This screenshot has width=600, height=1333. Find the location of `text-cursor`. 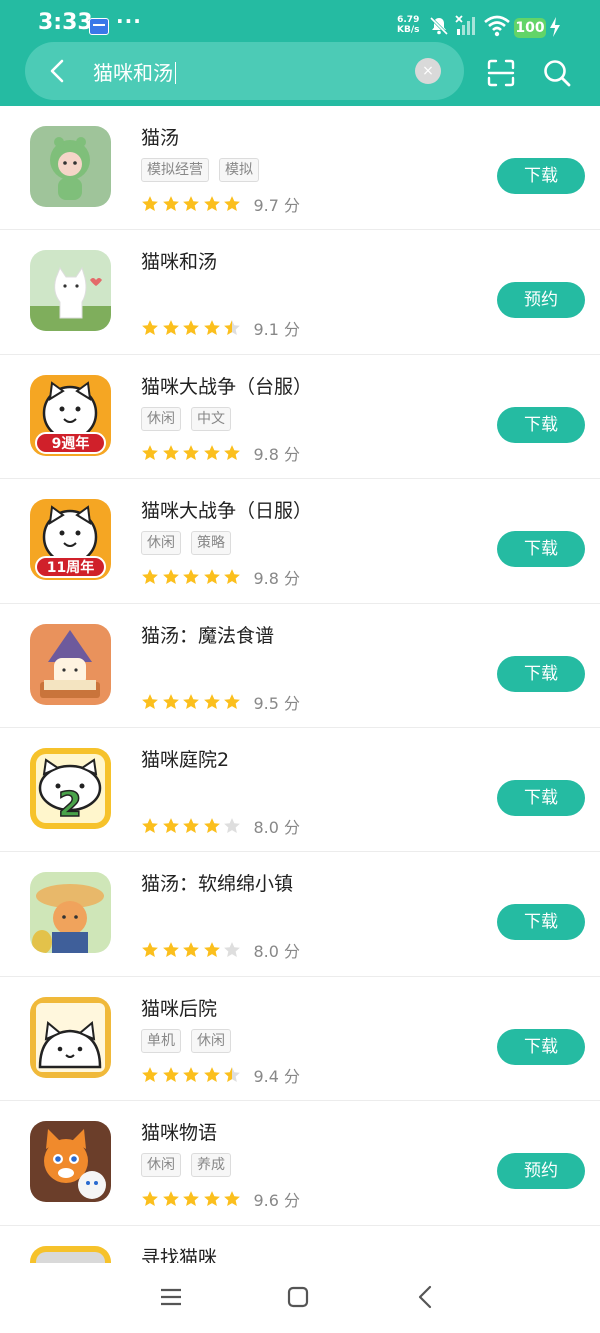

text-cursor is located at coordinates (175, 73).